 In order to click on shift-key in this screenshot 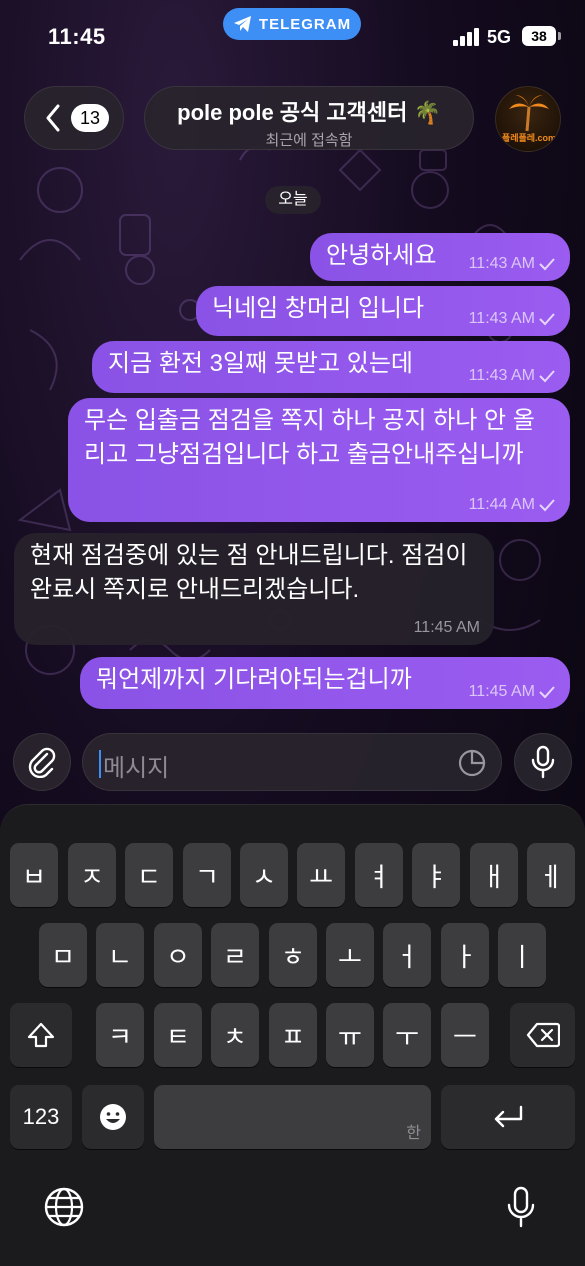, I will do `click(41, 1035)`.